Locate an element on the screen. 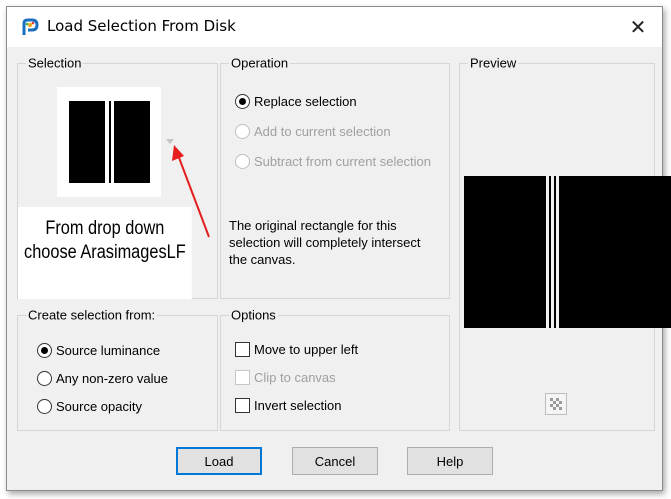  radio-add-to-current: Add to current selection is located at coordinates (313, 131).